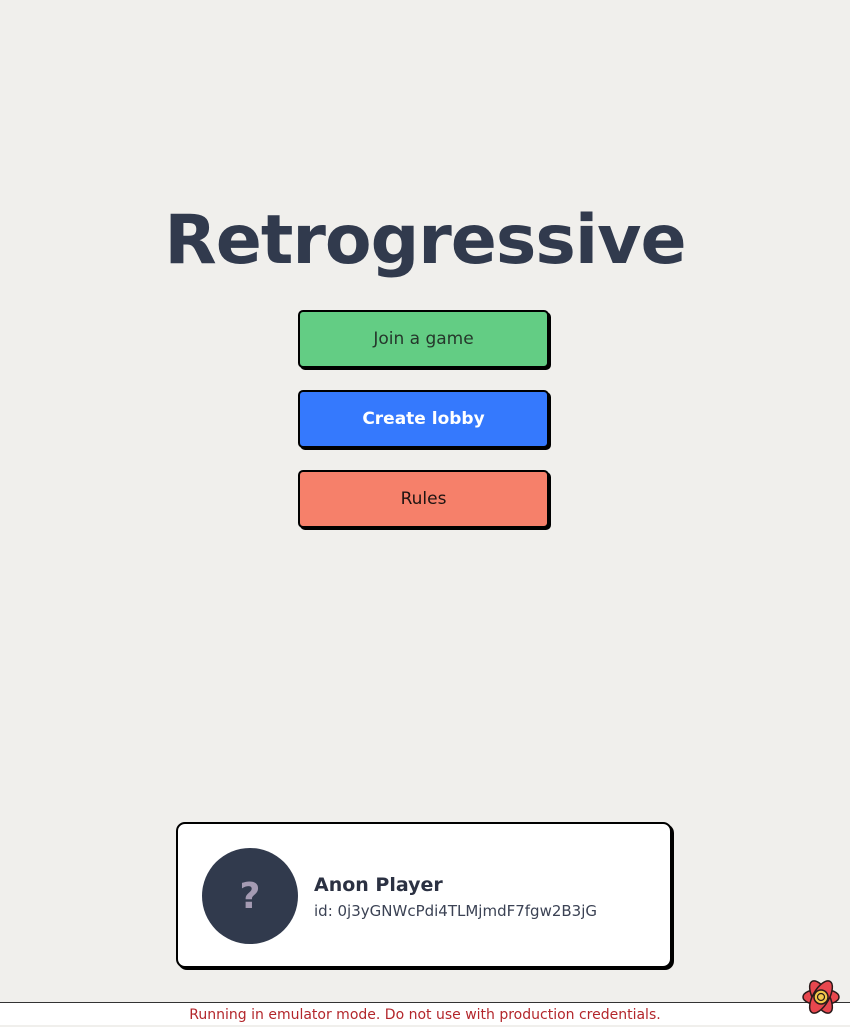 The image size is (850, 1027). I want to click on avatar: ?, so click(250, 896).